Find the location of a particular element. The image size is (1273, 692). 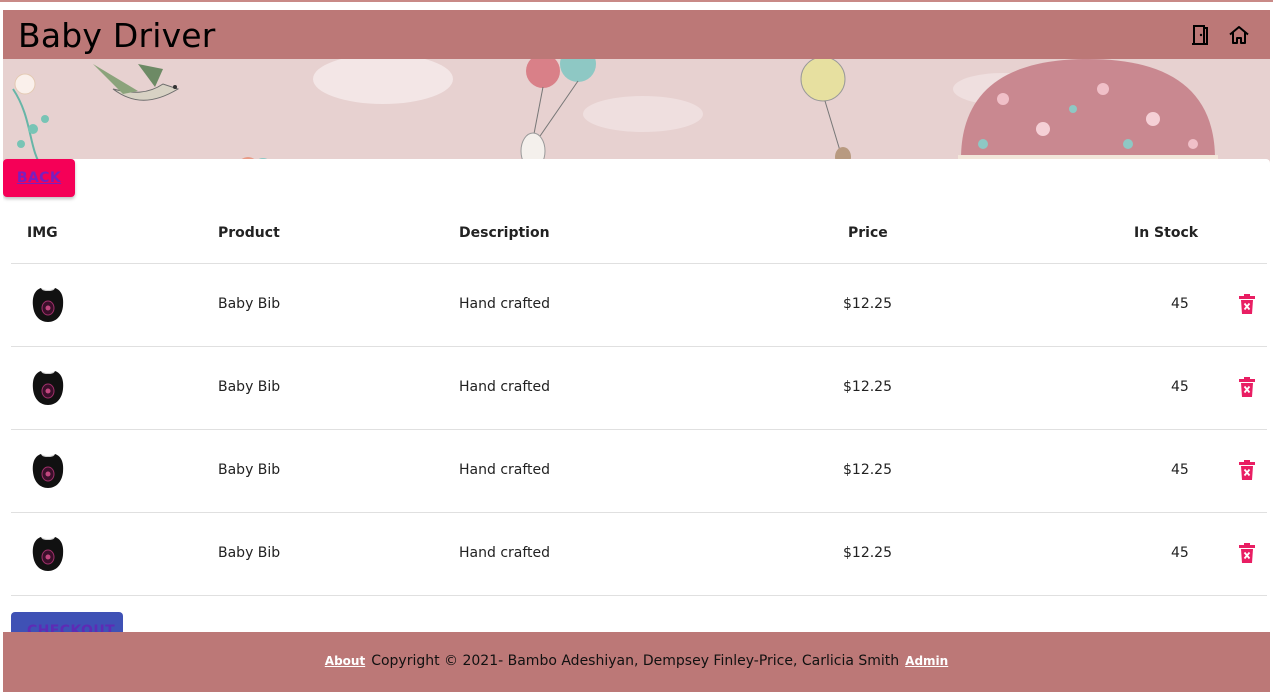

bird is located at coordinates (136, 82).